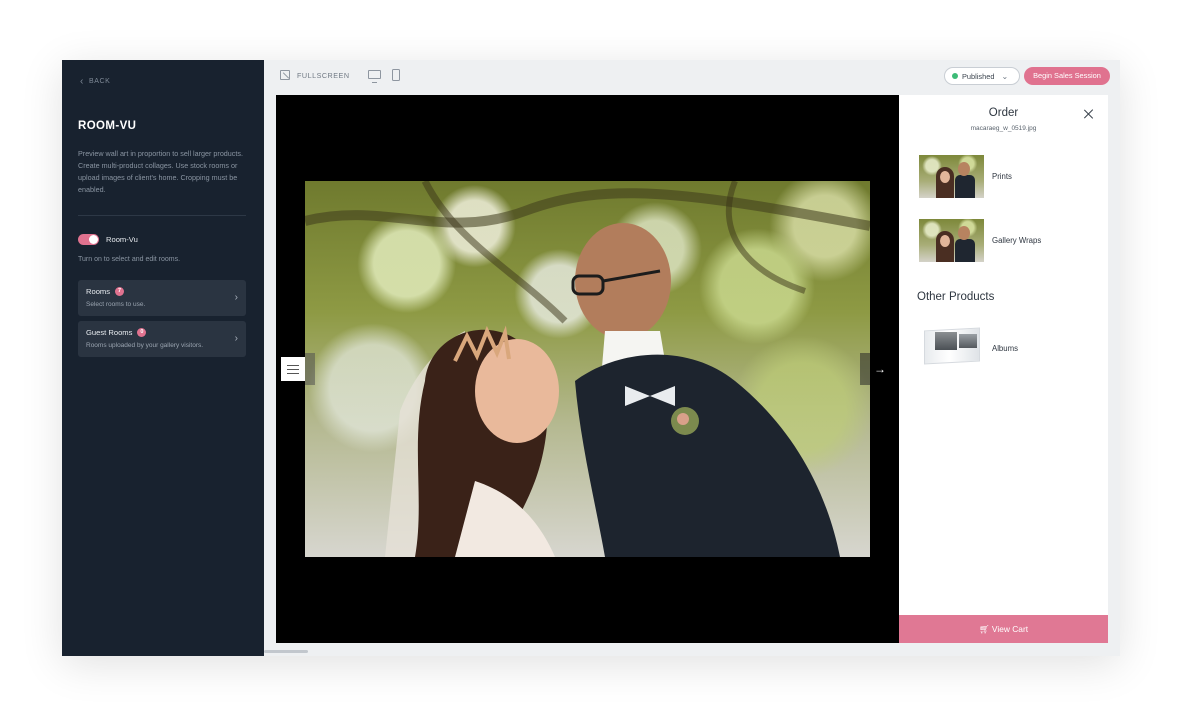  What do you see at coordinates (396, 75) in the screenshot?
I see `mobile-view-icon` at bounding box center [396, 75].